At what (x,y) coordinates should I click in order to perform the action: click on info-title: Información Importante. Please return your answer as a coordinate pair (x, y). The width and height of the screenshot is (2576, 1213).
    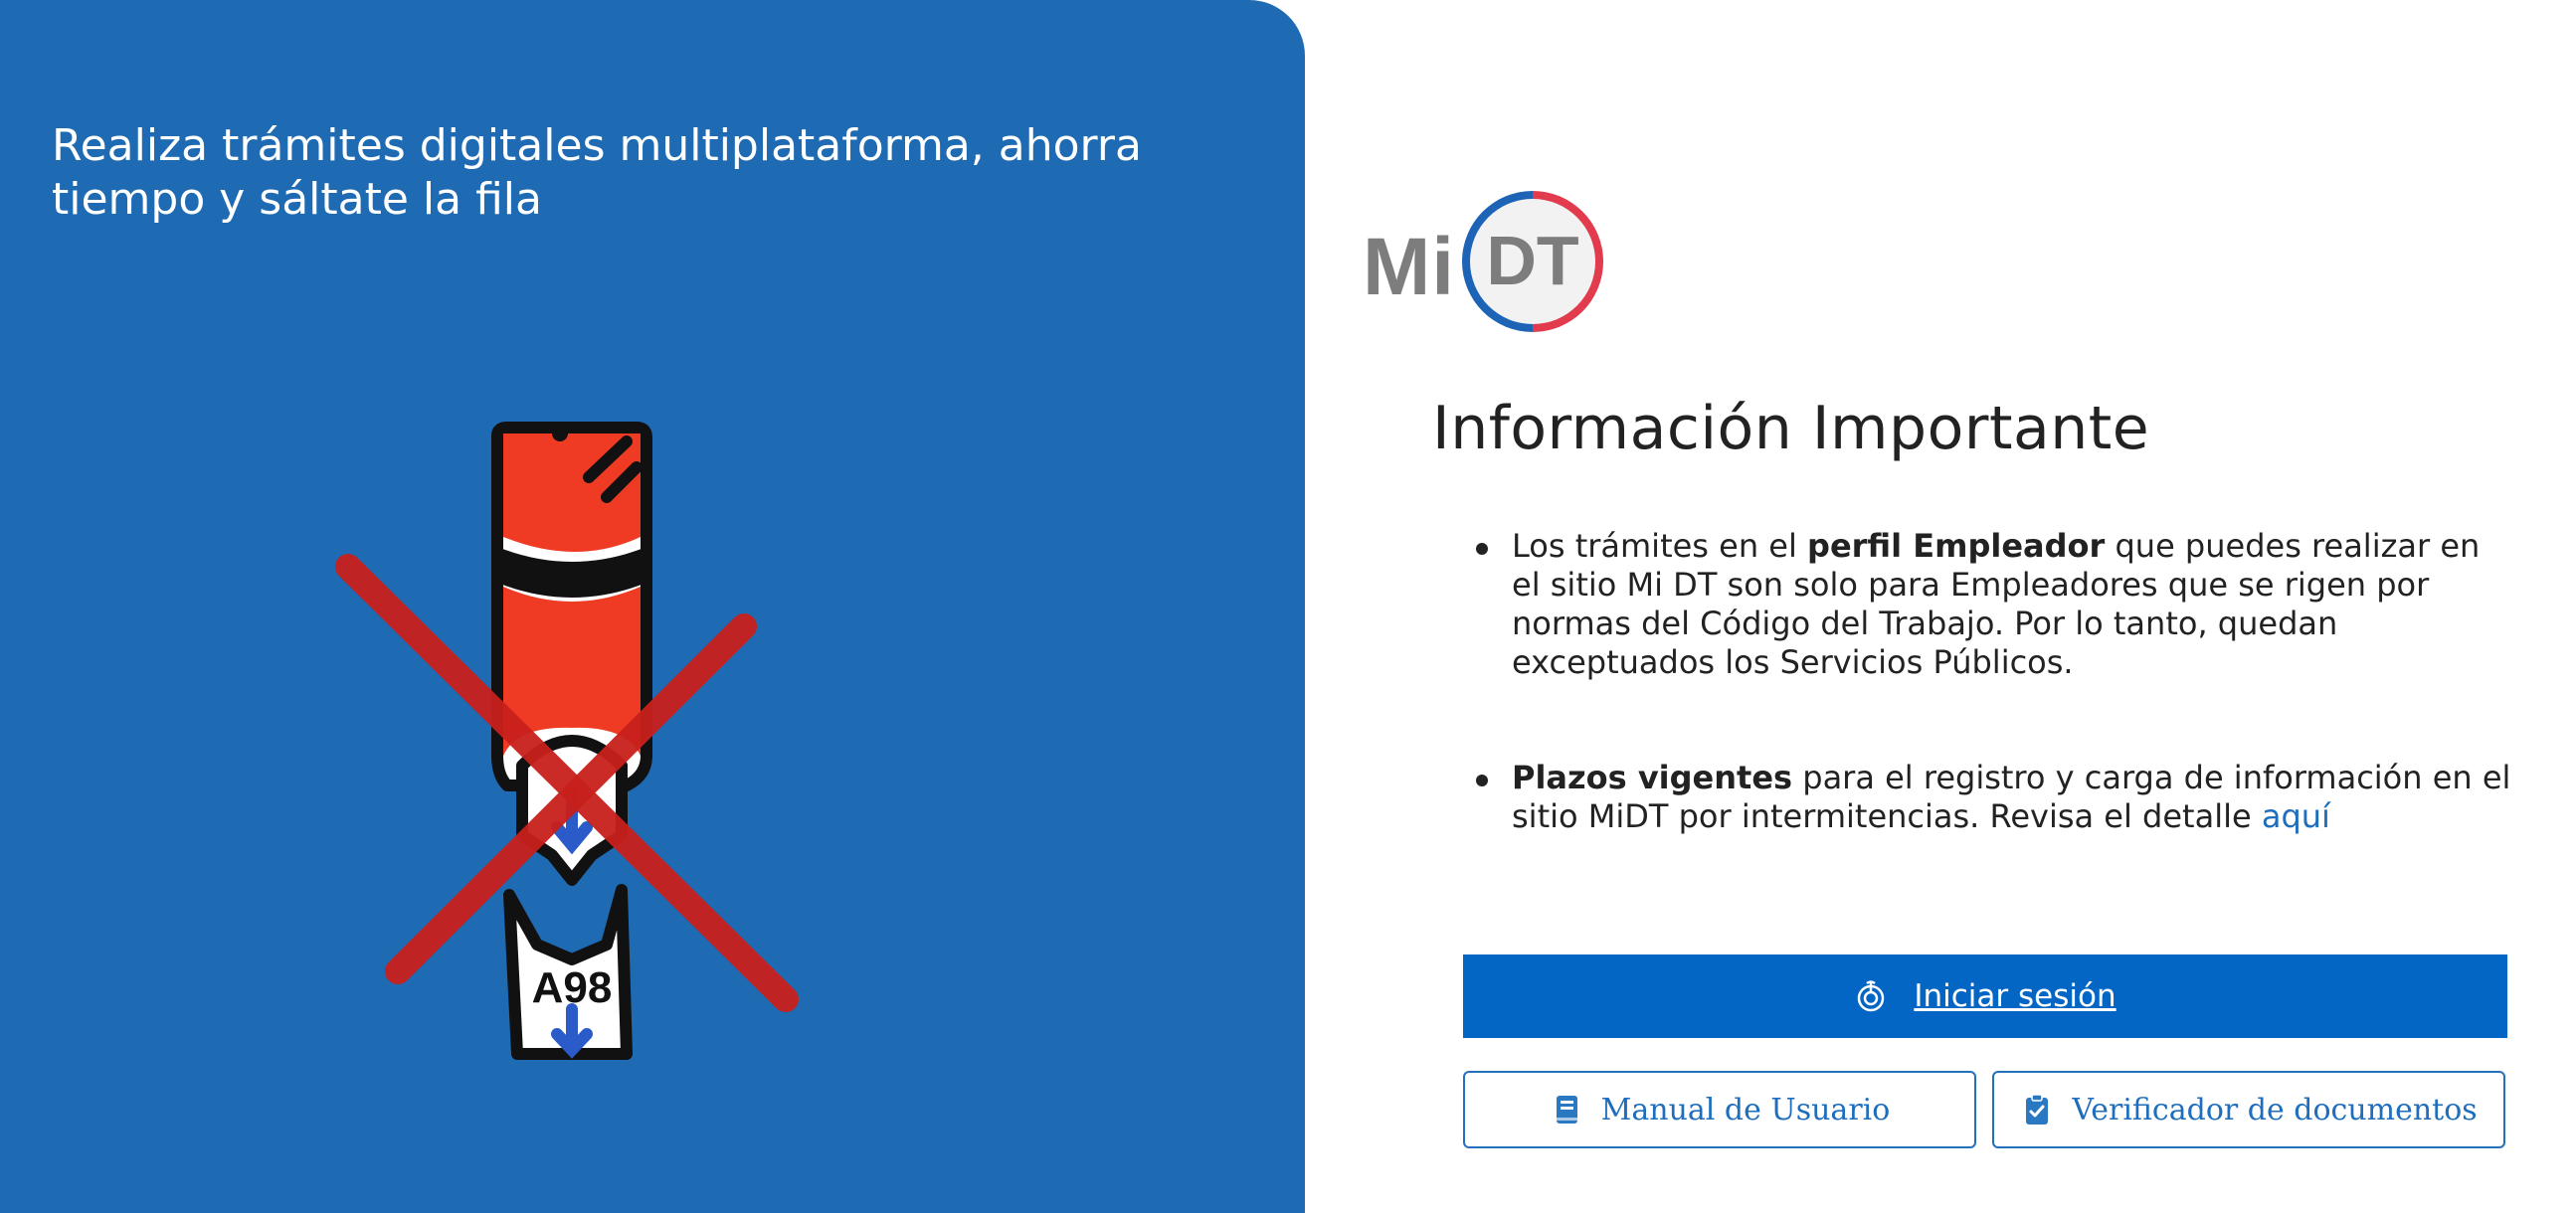
    Looking at the image, I should click on (1791, 428).